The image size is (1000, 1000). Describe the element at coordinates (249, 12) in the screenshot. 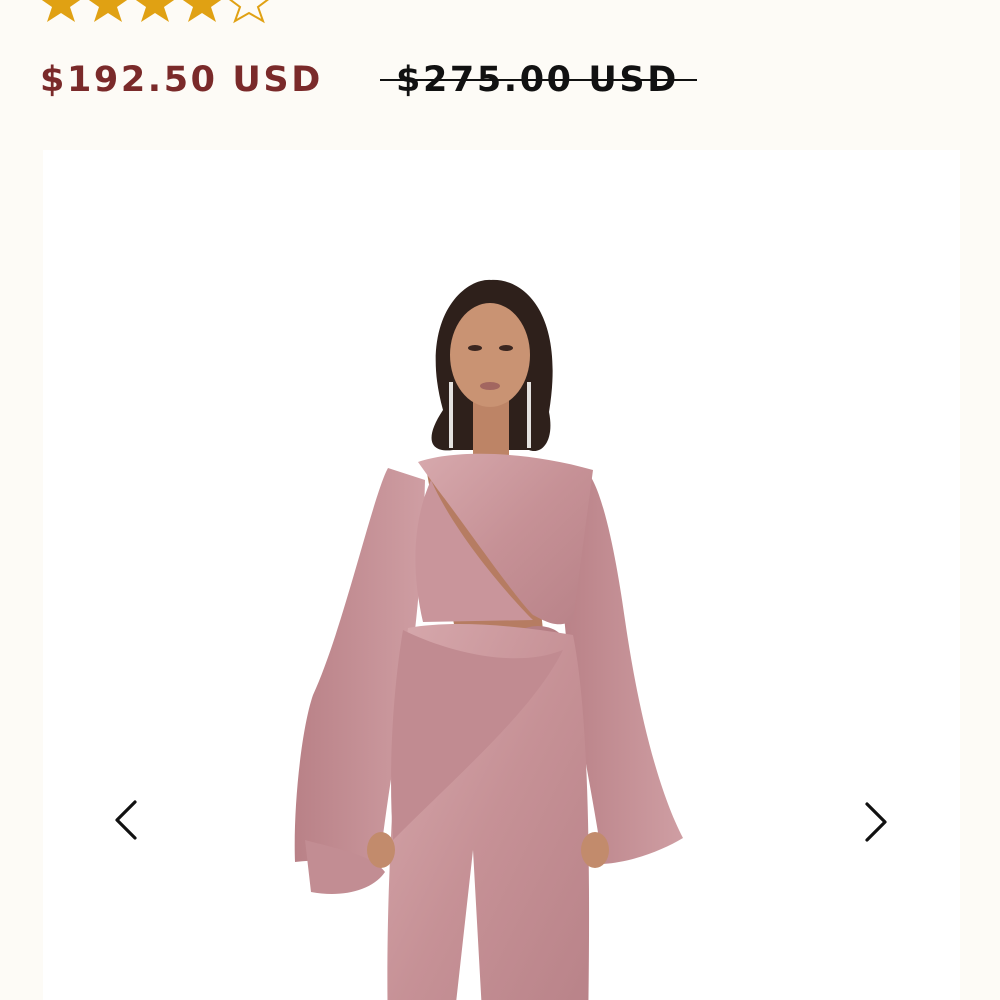

I see `star-empty-icon` at that location.